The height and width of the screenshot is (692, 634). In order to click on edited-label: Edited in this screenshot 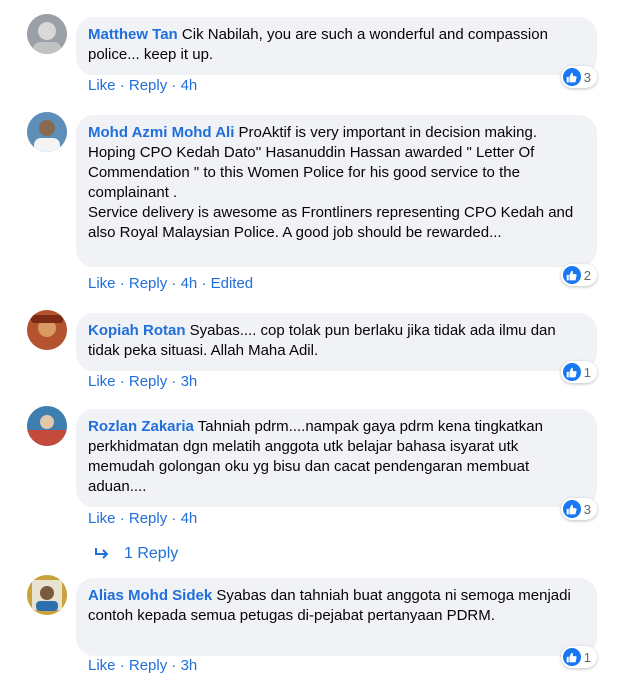, I will do `click(232, 283)`.